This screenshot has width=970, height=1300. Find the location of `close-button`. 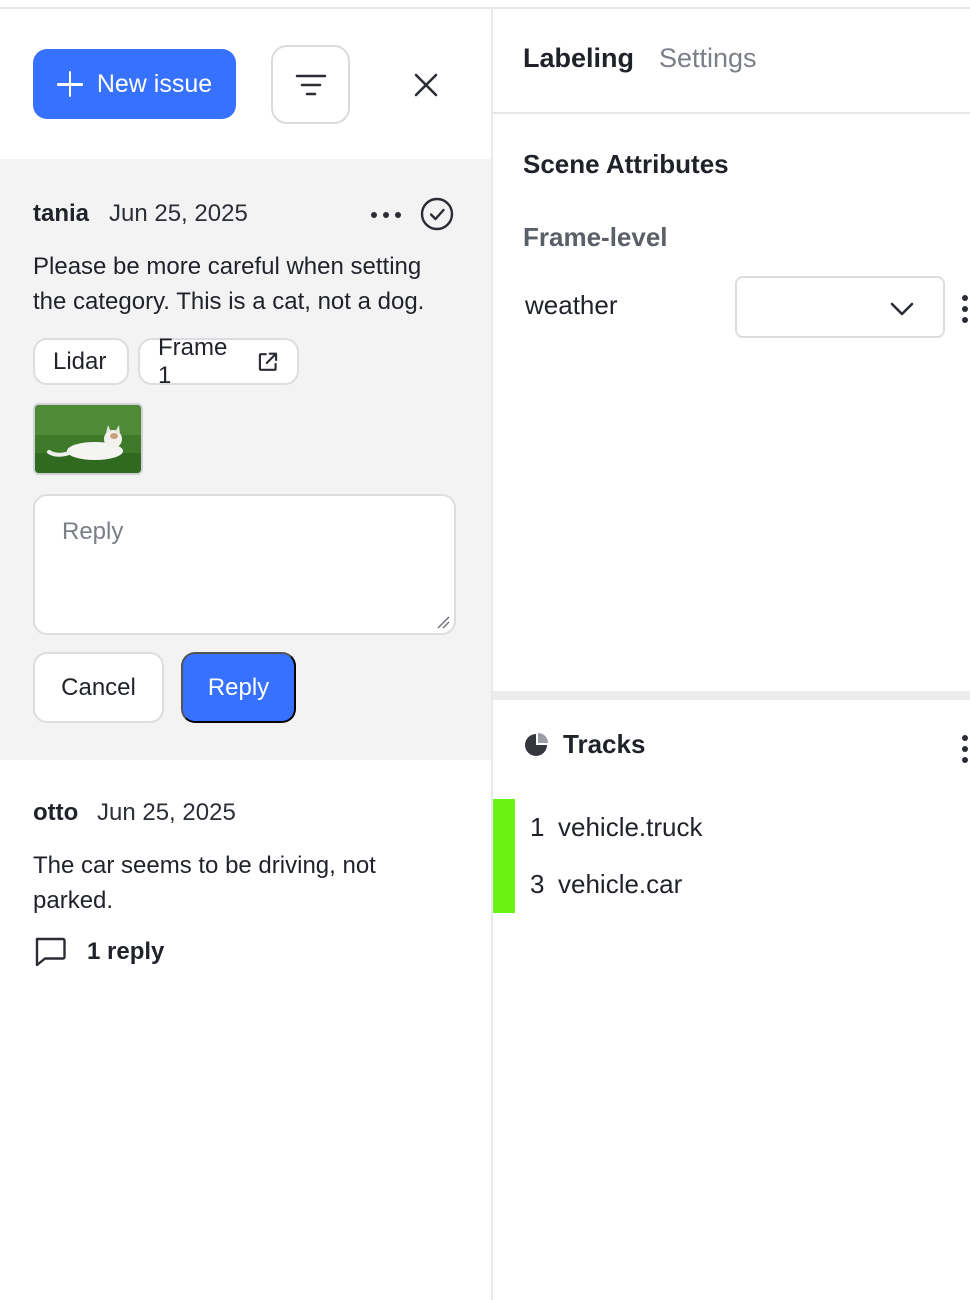

close-button is located at coordinates (426, 85).